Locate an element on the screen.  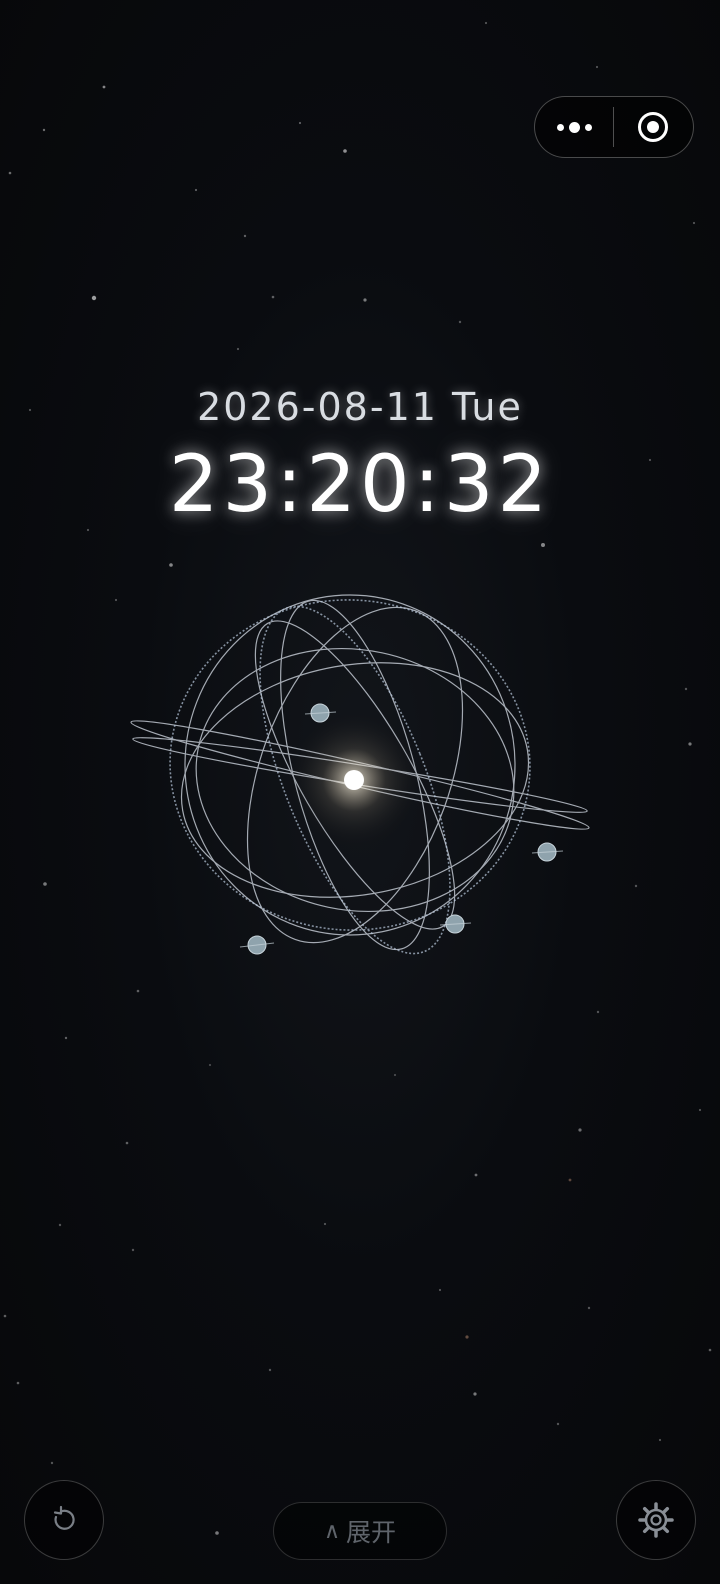
more-dots-icon is located at coordinates (574, 127).